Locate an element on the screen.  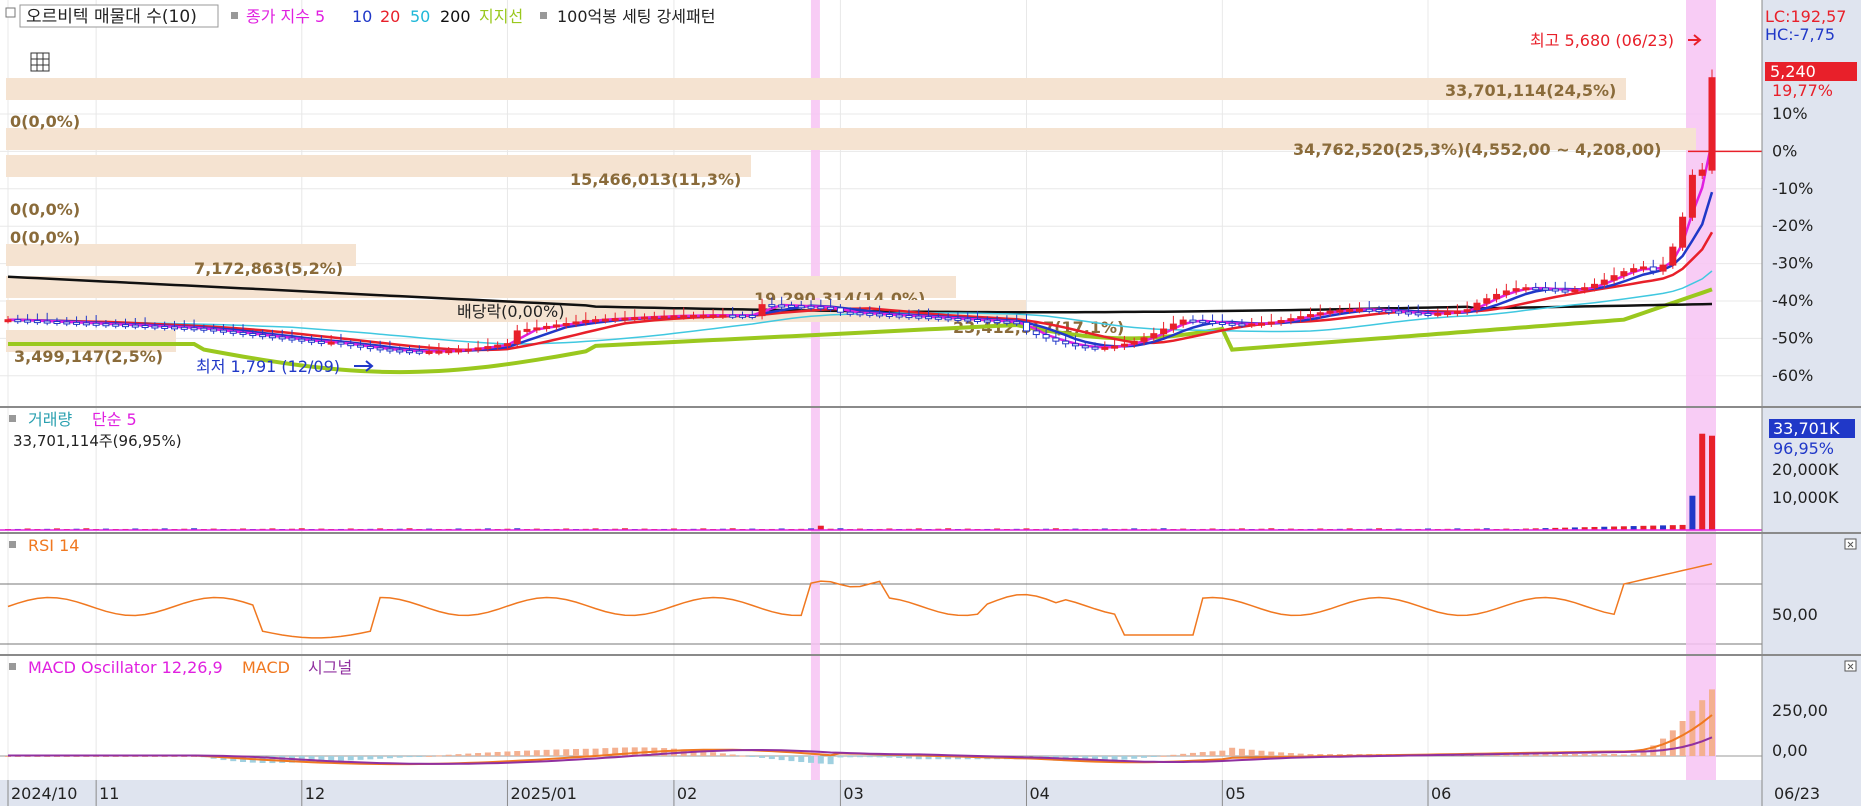
legend-ma50: 50 is located at coordinates (420, 16).